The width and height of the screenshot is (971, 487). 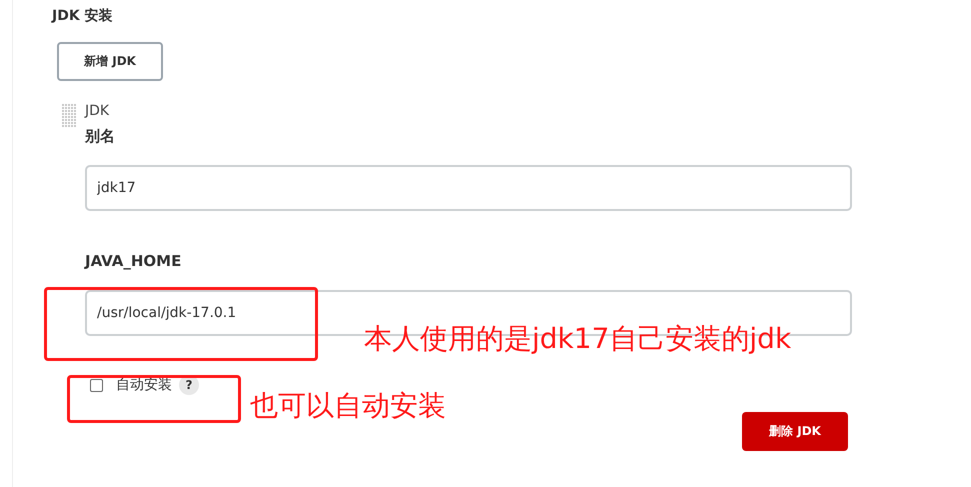 I want to click on alias-field: jdk17, so click(x=468, y=188).